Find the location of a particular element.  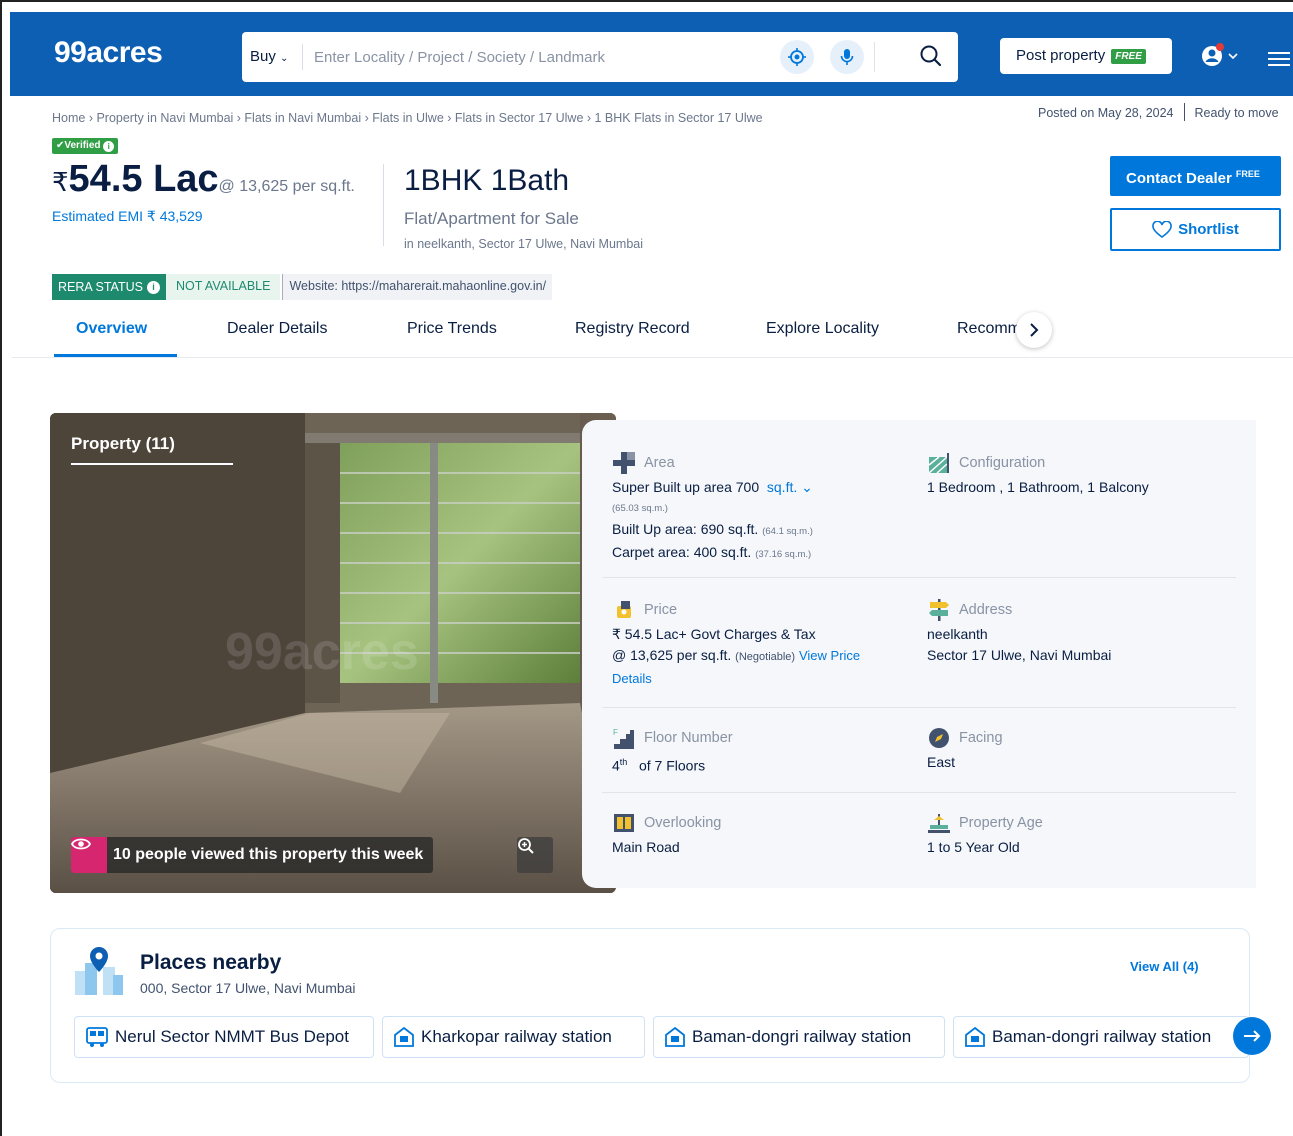

area-icon is located at coordinates (624, 463).